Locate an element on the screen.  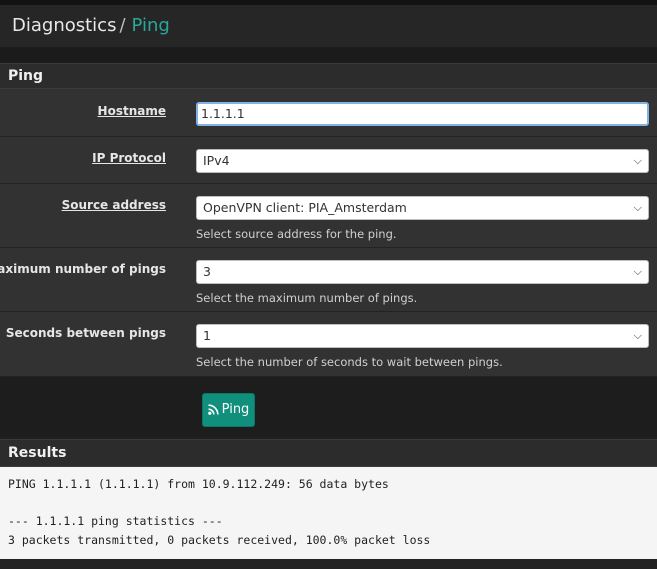
source-address-value: OpenVPN client: PIA_Amsterdam is located at coordinates (305, 207).